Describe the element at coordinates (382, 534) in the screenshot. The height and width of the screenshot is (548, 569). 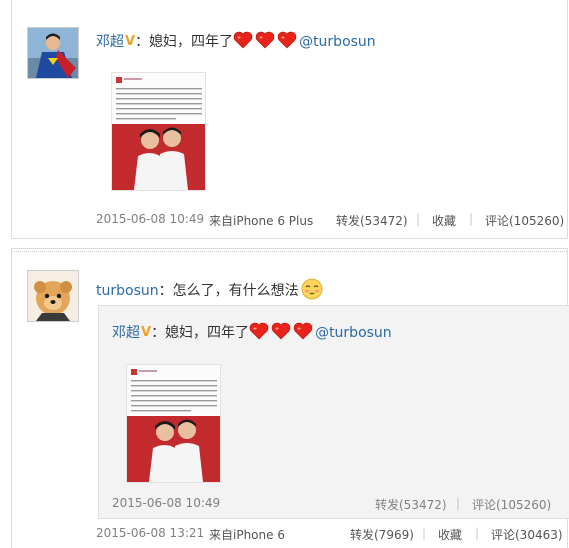
I see `repost-button: 转发(7969)` at that location.